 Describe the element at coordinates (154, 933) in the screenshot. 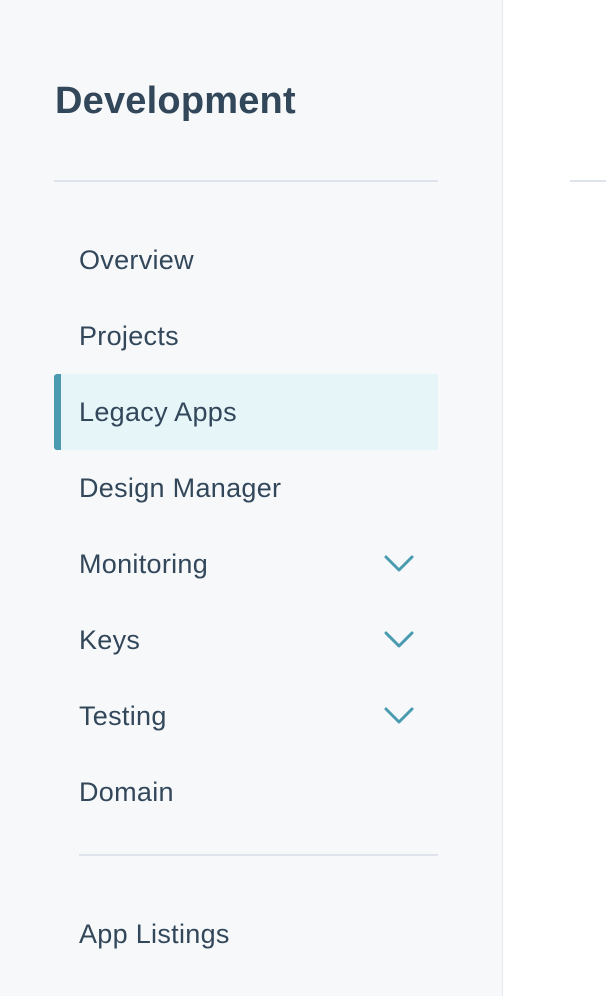

I see `sidebar-item-label: App Listings` at that location.